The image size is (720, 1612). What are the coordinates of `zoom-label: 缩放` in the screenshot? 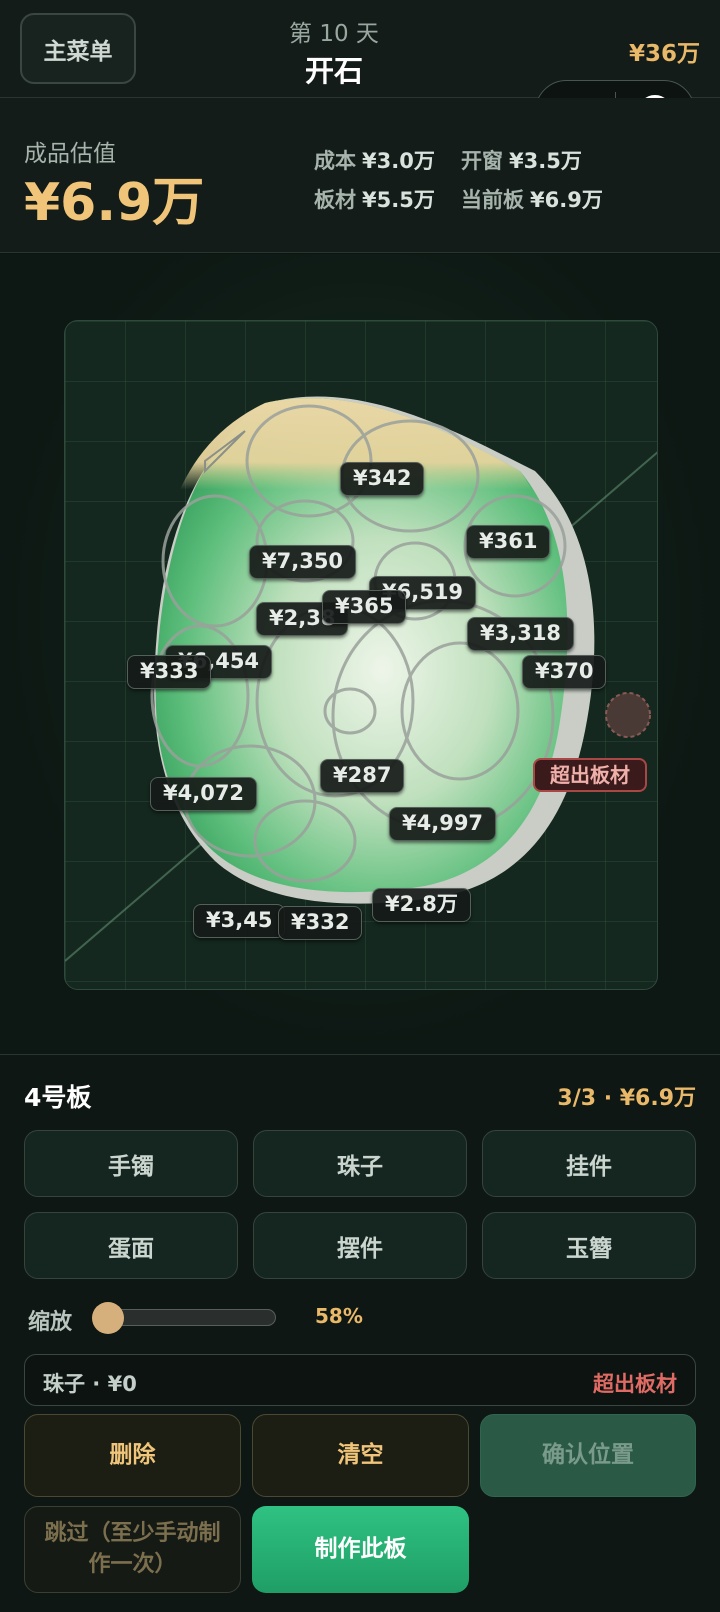 It's located at (50, 1322).